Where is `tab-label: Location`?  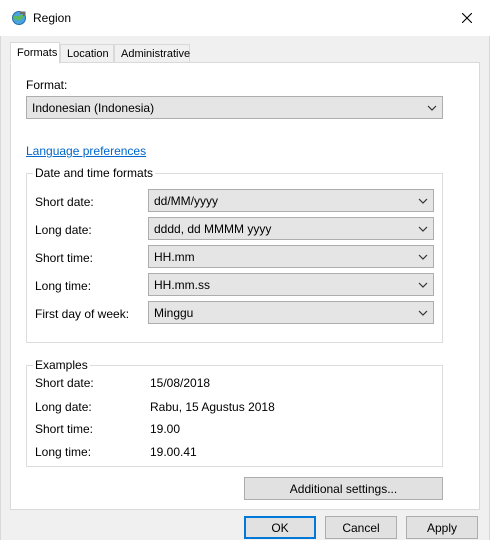 tab-label: Location is located at coordinates (88, 54).